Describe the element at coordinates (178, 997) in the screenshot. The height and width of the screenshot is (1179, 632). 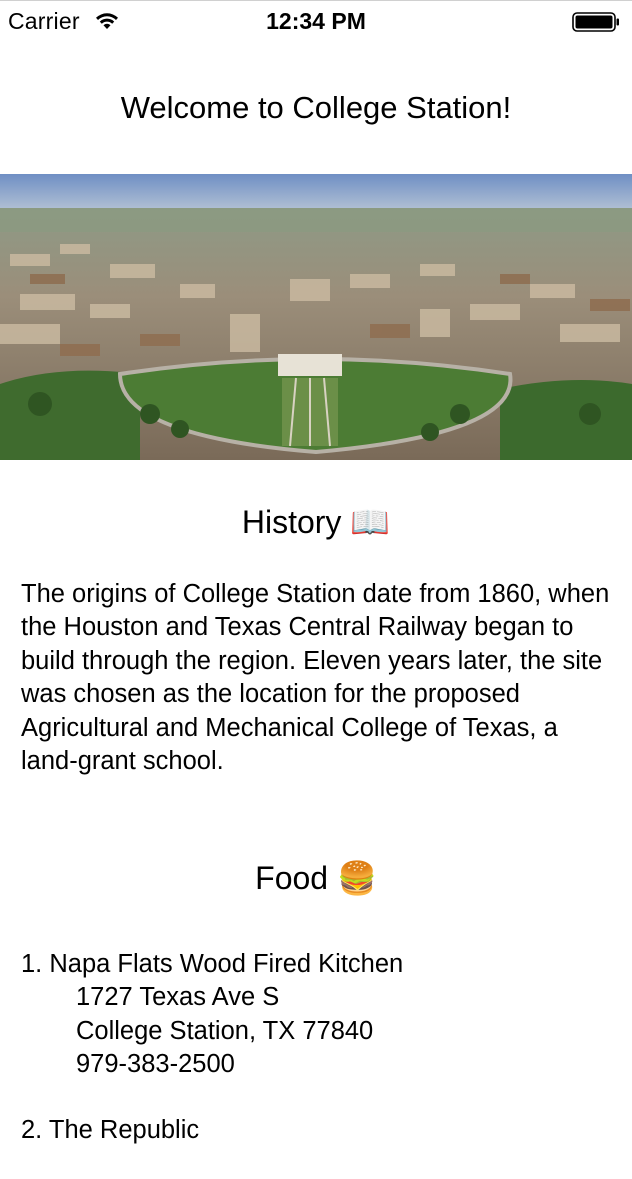
I see `restaurant-address-line1: 1727 Texas Ave S` at that location.